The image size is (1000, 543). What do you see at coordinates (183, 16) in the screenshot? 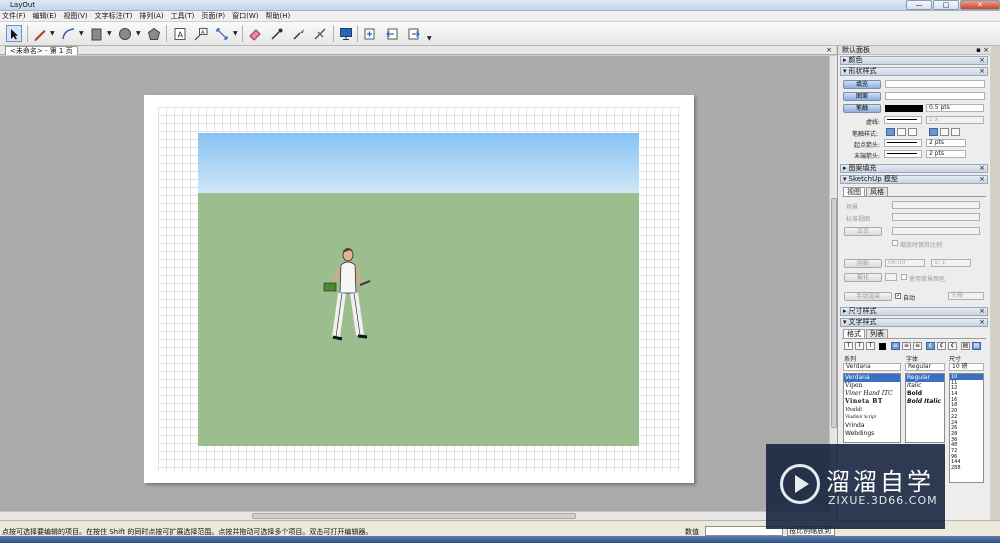
I see `menu-tools: 工具(T)` at bounding box center [183, 16].